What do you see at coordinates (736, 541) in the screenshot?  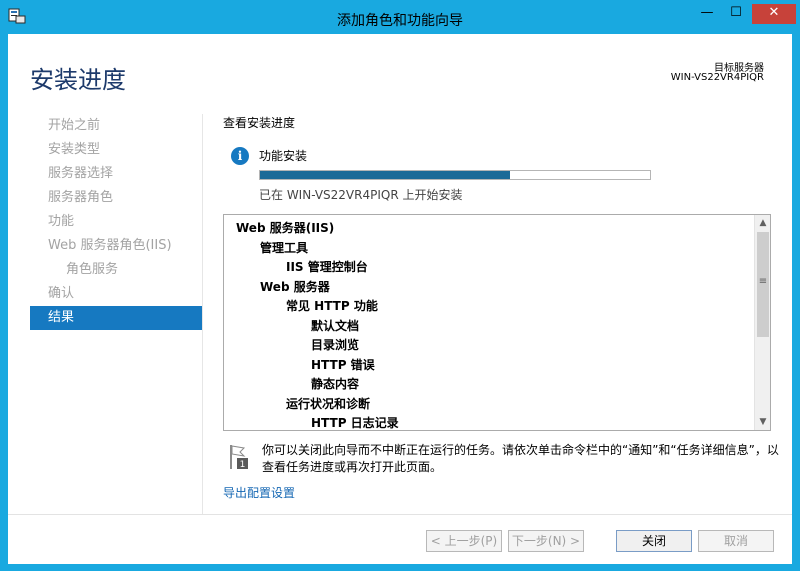 I see `cancel-button: 取消` at bounding box center [736, 541].